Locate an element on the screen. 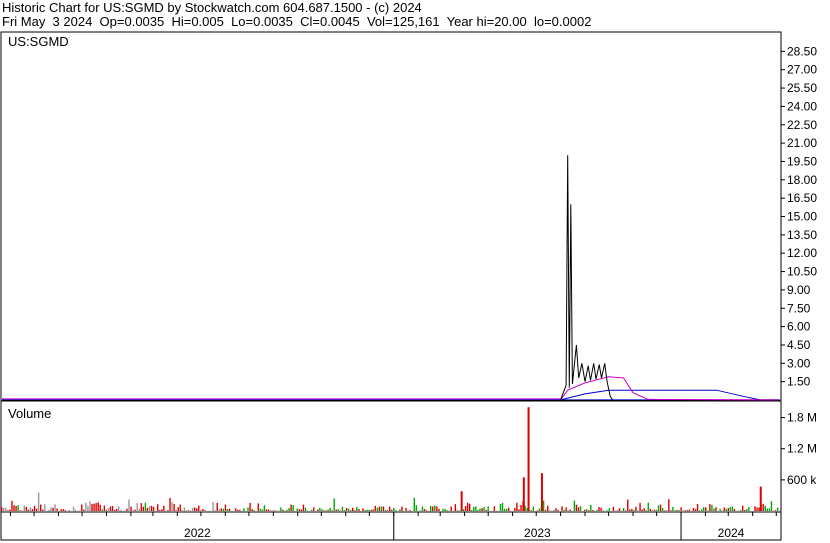 The width and height of the screenshot is (830, 543). volume-y-tick-label: 1.8 M is located at coordinates (802, 418).